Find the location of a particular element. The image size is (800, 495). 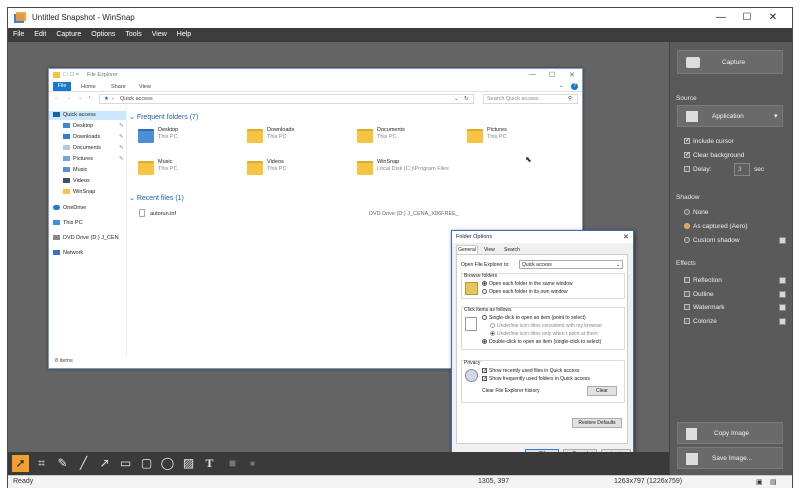

open-explorer-select: Quick access ⌄ is located at coordinates (571, 264).